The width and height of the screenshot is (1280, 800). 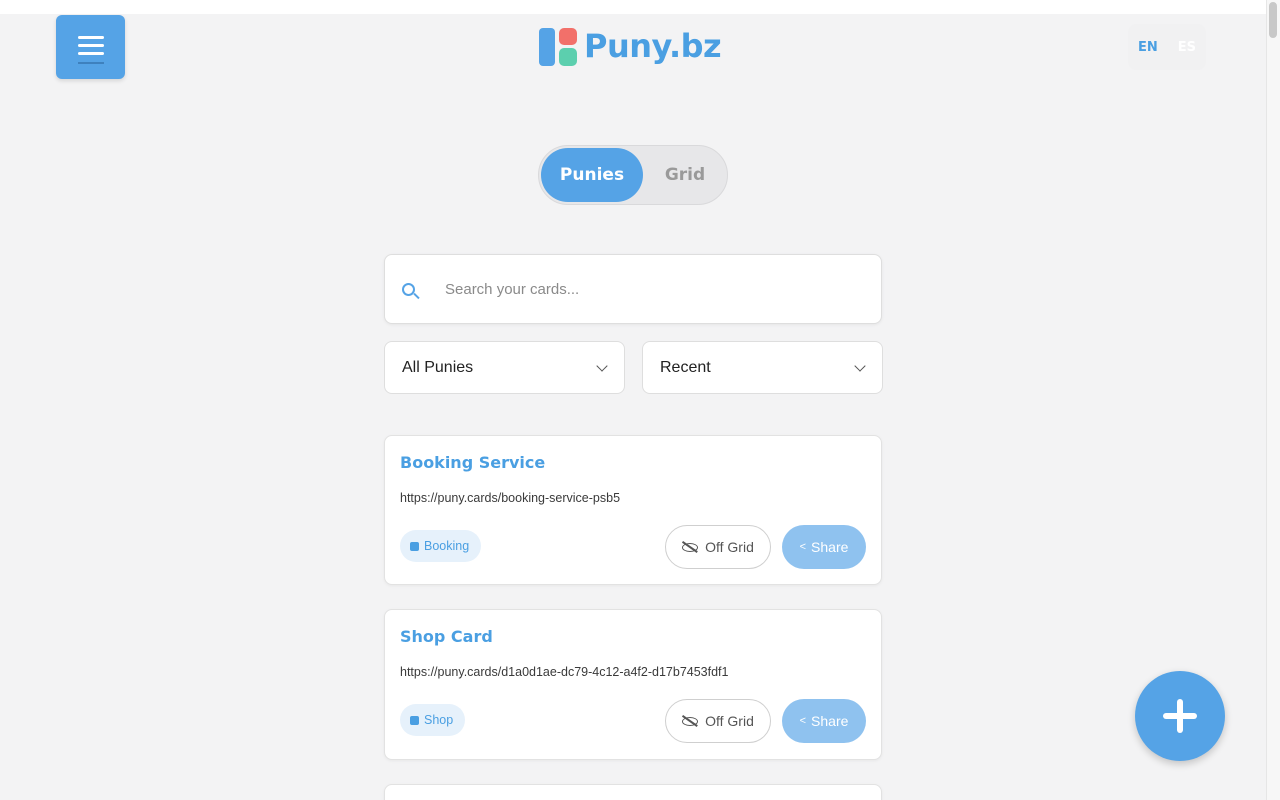 What do you see at coordinates (592, 175) in the screenshot?
I see `tab-punies: Punies` at bounding box center [592, 175].